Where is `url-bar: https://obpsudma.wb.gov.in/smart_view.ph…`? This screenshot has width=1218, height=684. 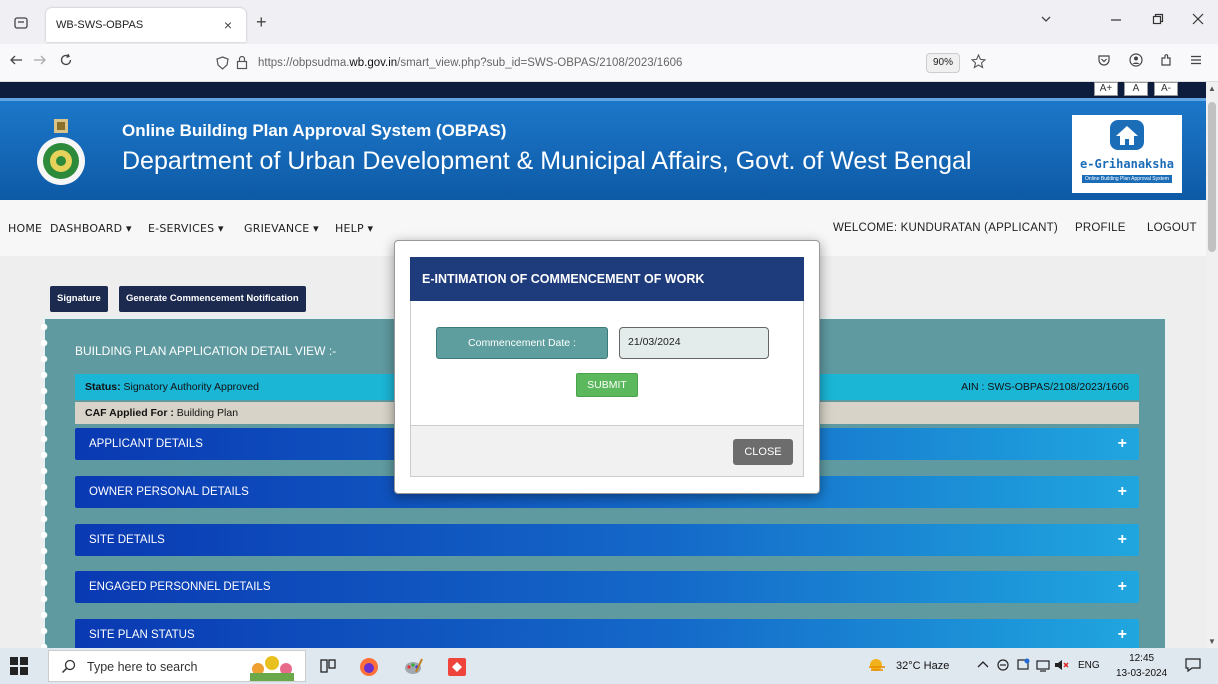 url-bar: https://obpsudma.wb.gov.in/smart_view.ph… is located at coordinates (601, 63).